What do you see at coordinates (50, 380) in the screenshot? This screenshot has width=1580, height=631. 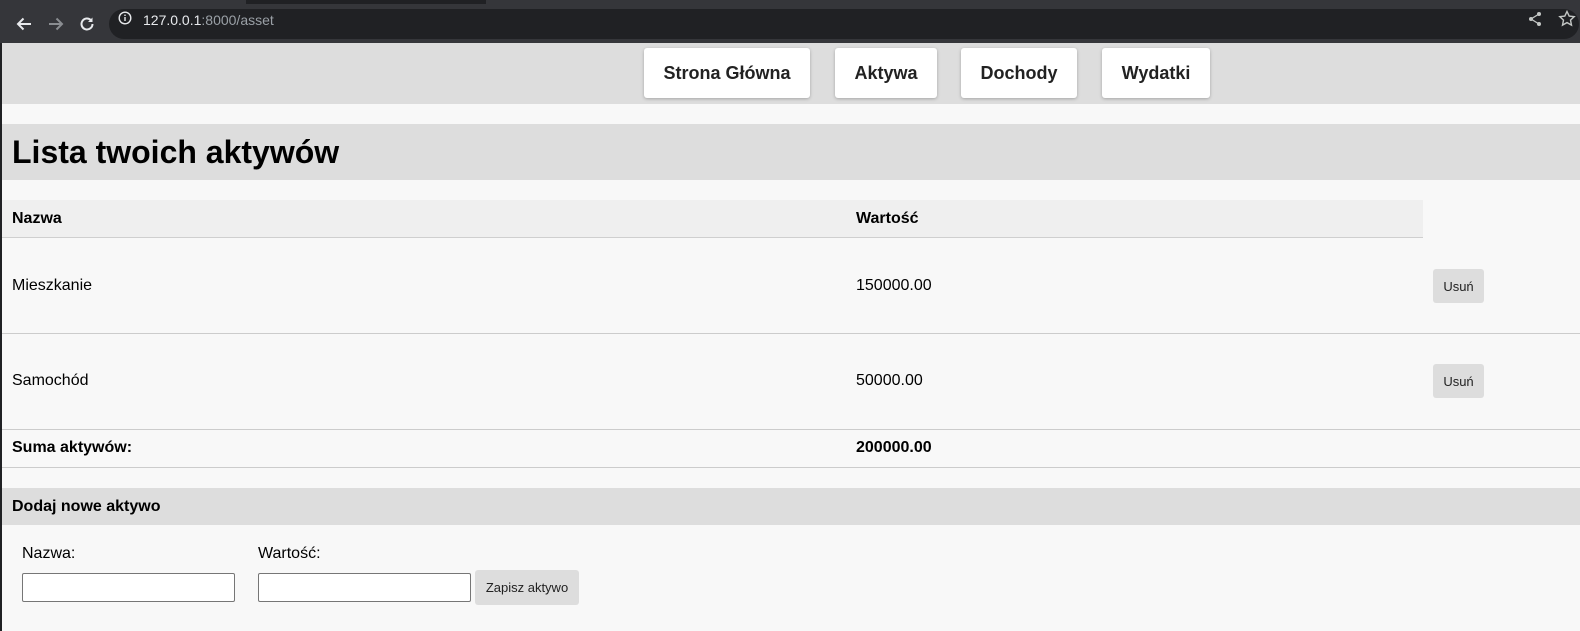 I see `asset-name-cell: Samochód` at bounding box center [50, 380].